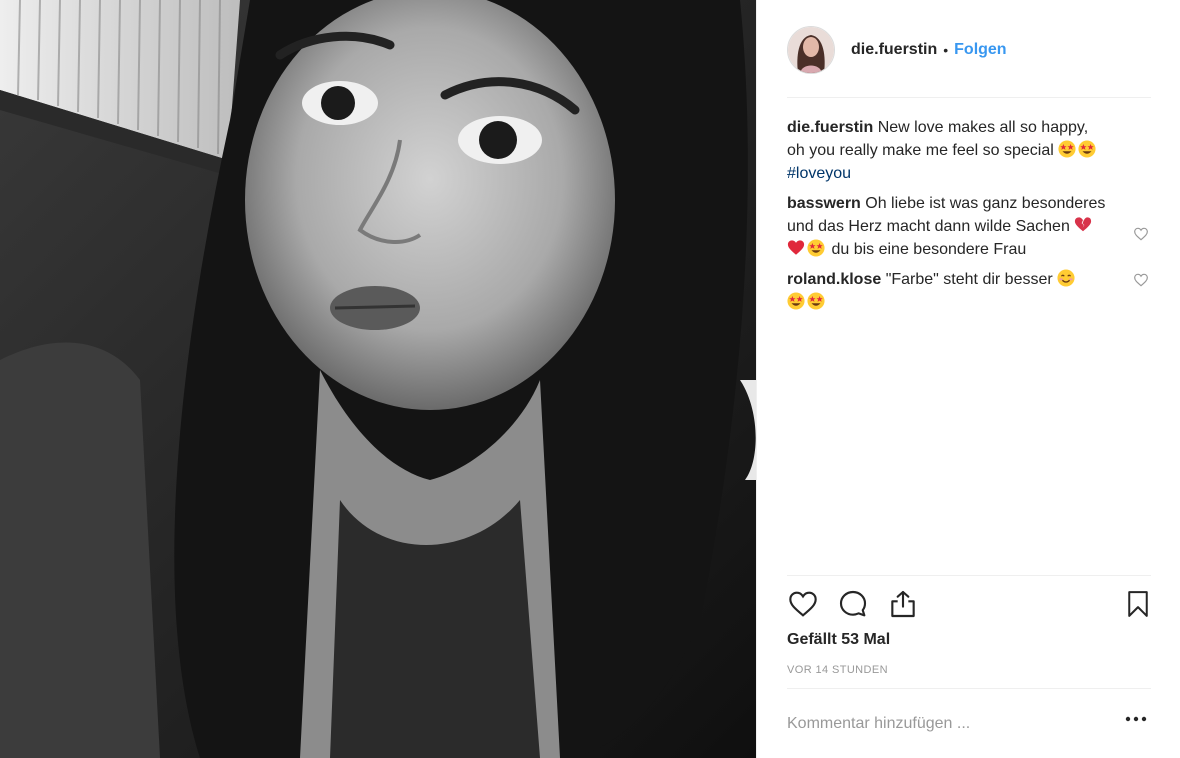 The image size is (1180, 758). I want to click on post-header: die.fuerstin • Folgen, so click(968, 50).